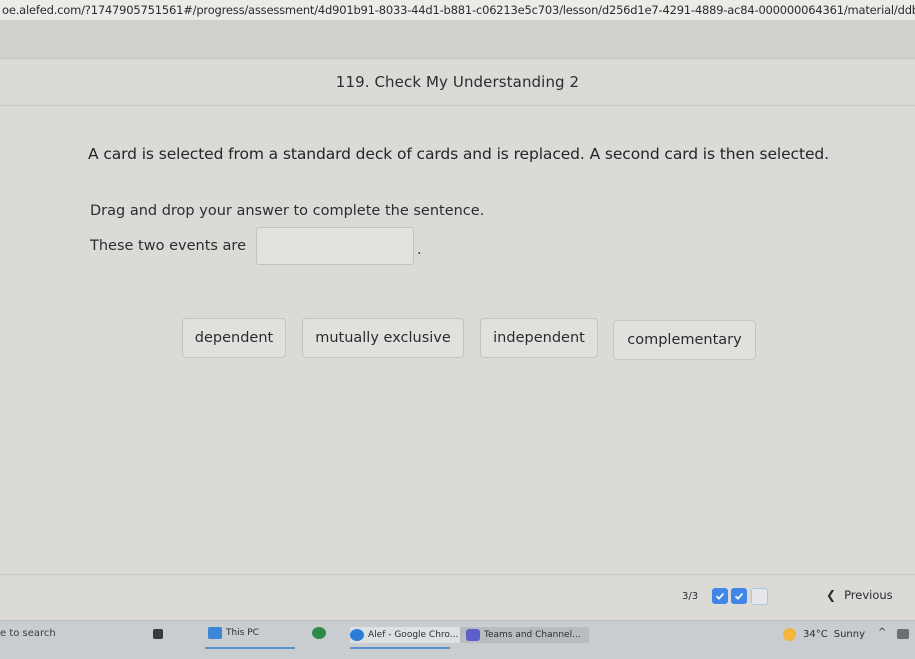  I want to click on weather-widget: 34°C Sunny, so click(824, 634).